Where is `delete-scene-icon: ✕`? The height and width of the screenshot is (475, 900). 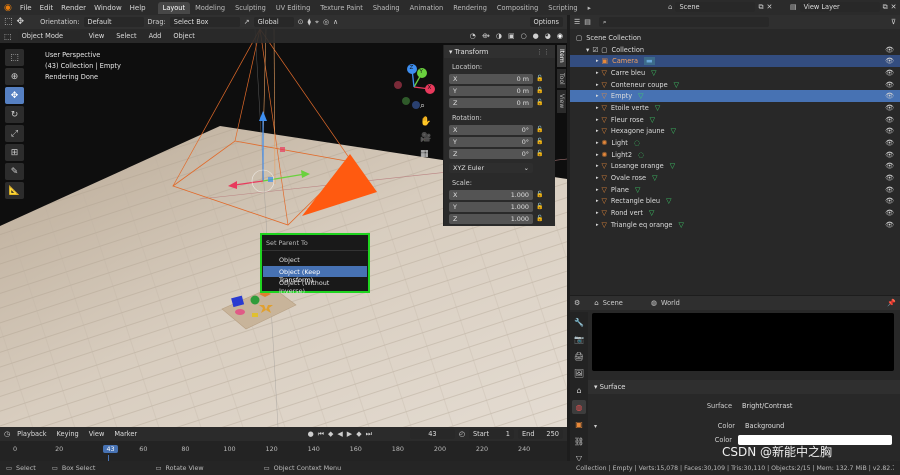 delete-scene-icon: ✕ is located at coordinates (769, 7).